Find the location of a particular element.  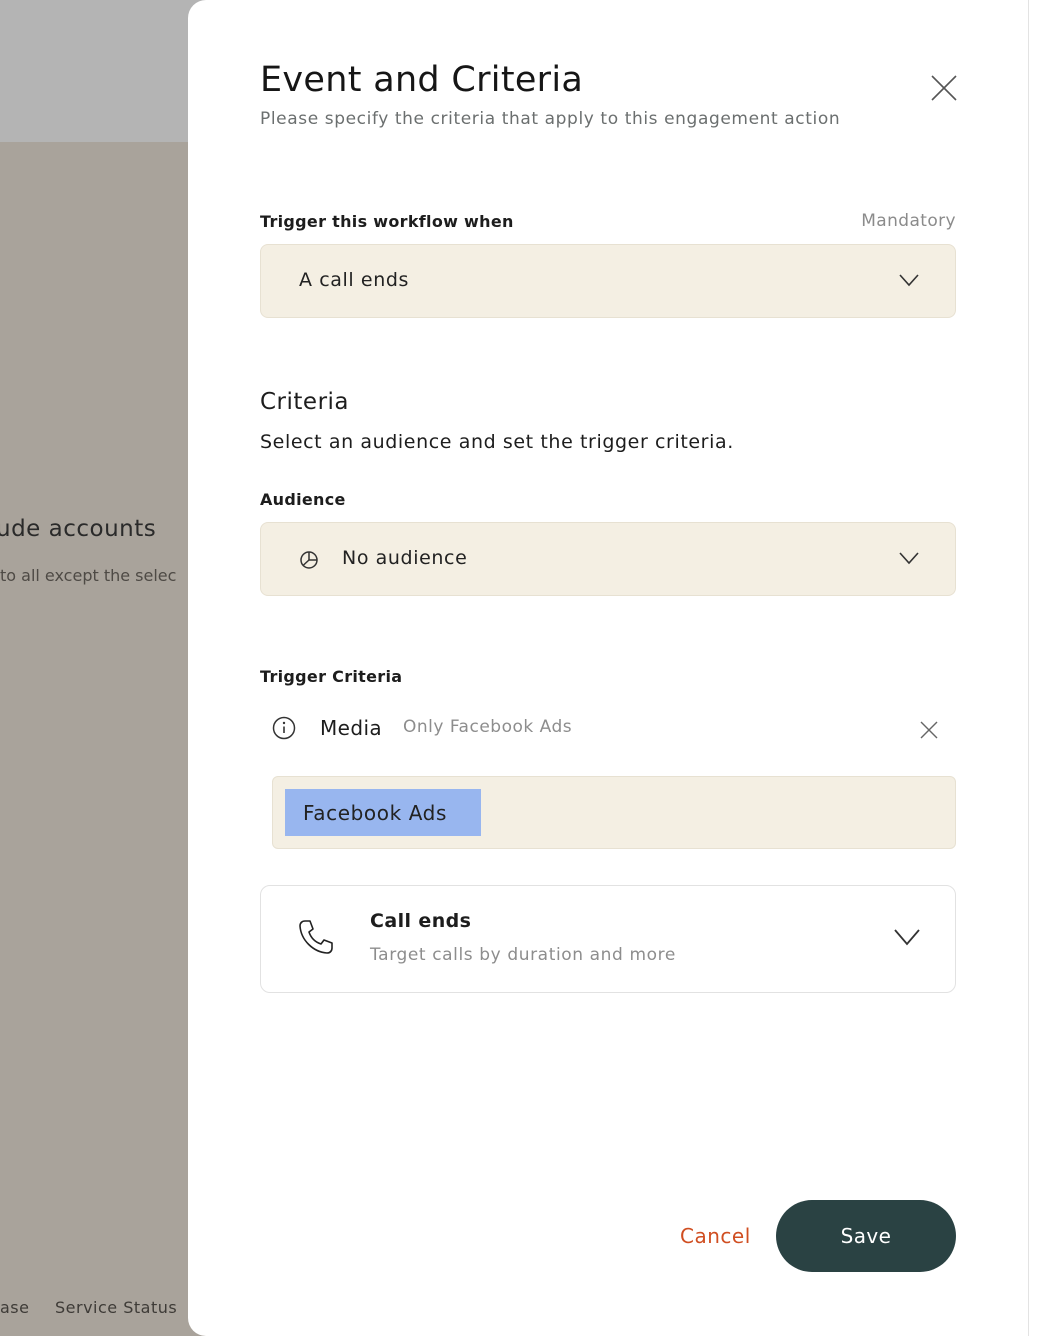

footer-link-service-status: Service Status is located at coordinates (116, 1307).